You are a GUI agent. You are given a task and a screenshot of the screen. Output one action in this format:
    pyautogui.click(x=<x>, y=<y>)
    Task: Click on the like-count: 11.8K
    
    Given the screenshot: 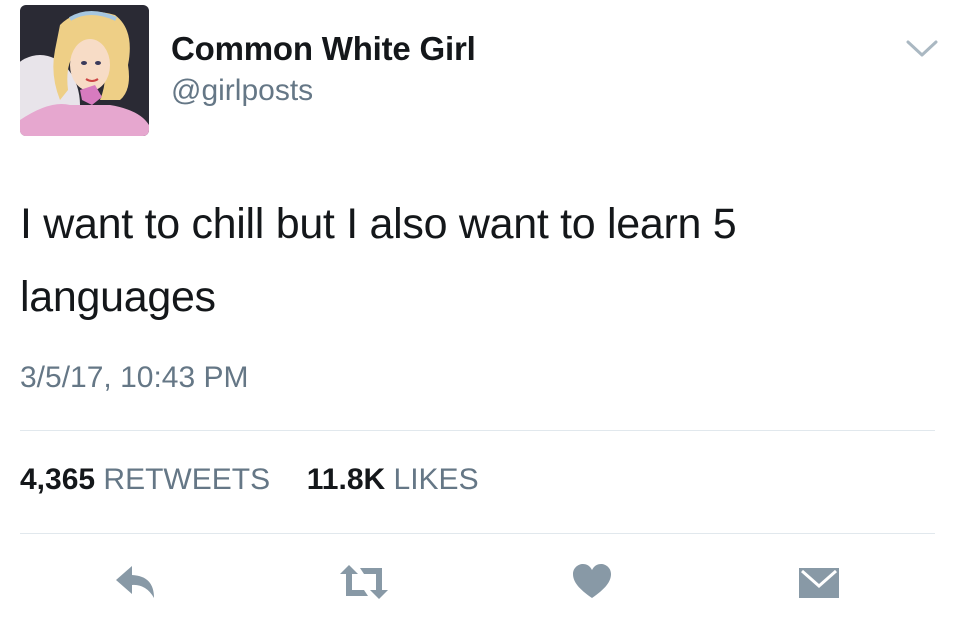 What is the action you would take?
    pyautogui.click(x=346, y=479)
    